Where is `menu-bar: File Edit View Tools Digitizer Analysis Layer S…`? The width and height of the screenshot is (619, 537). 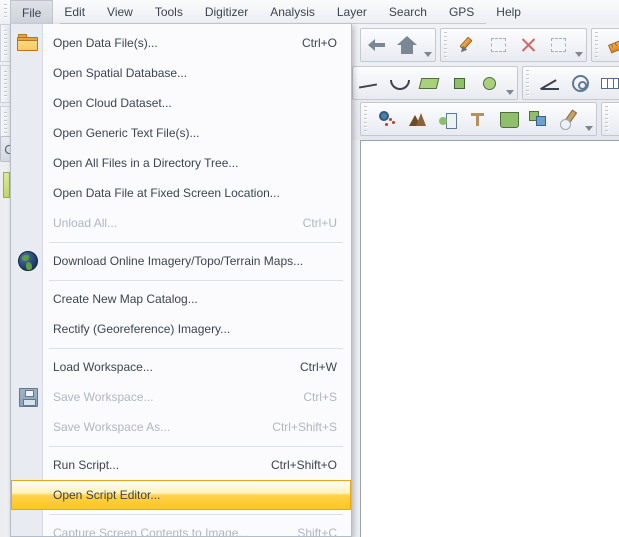 menu-bar: File Edit View Tools Digitizer Analysis Layer S… is located at coordinates (309, 12).